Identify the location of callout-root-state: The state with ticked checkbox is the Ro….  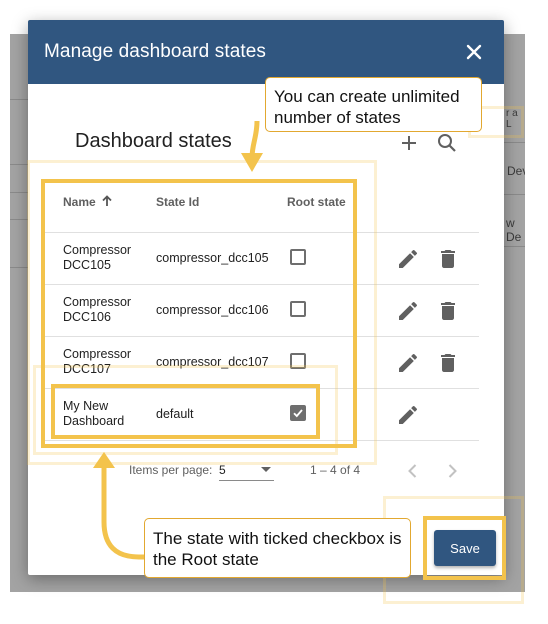
(277, 548).